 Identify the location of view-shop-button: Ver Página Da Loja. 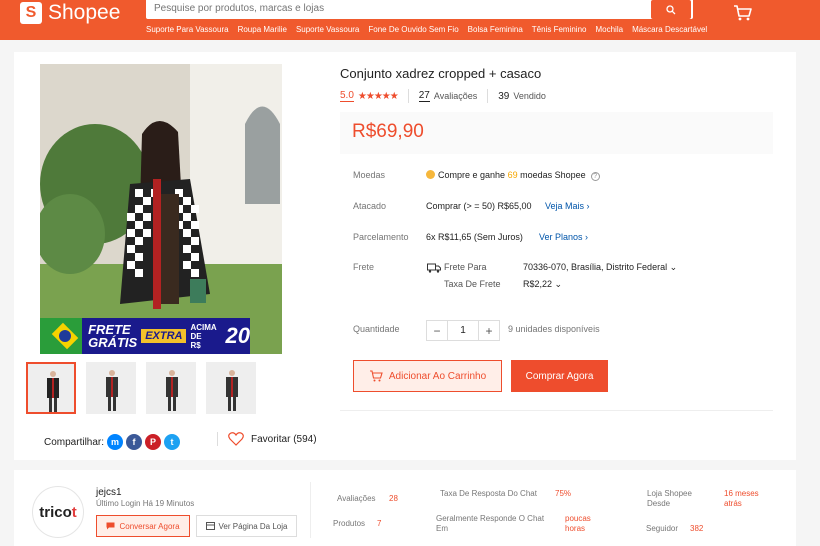
(246, 526).